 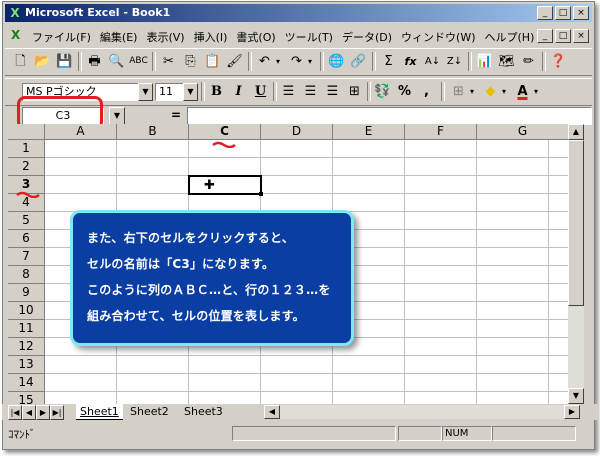 I want to click on doc-minimize-button: _, so click(x=545, y=36).